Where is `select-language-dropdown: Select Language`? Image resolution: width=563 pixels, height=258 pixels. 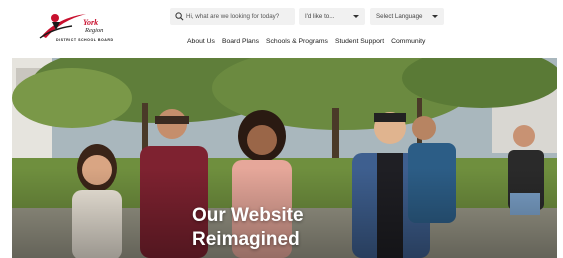
select-language-dropdown: Select Language is located at coordinates (407, 16).